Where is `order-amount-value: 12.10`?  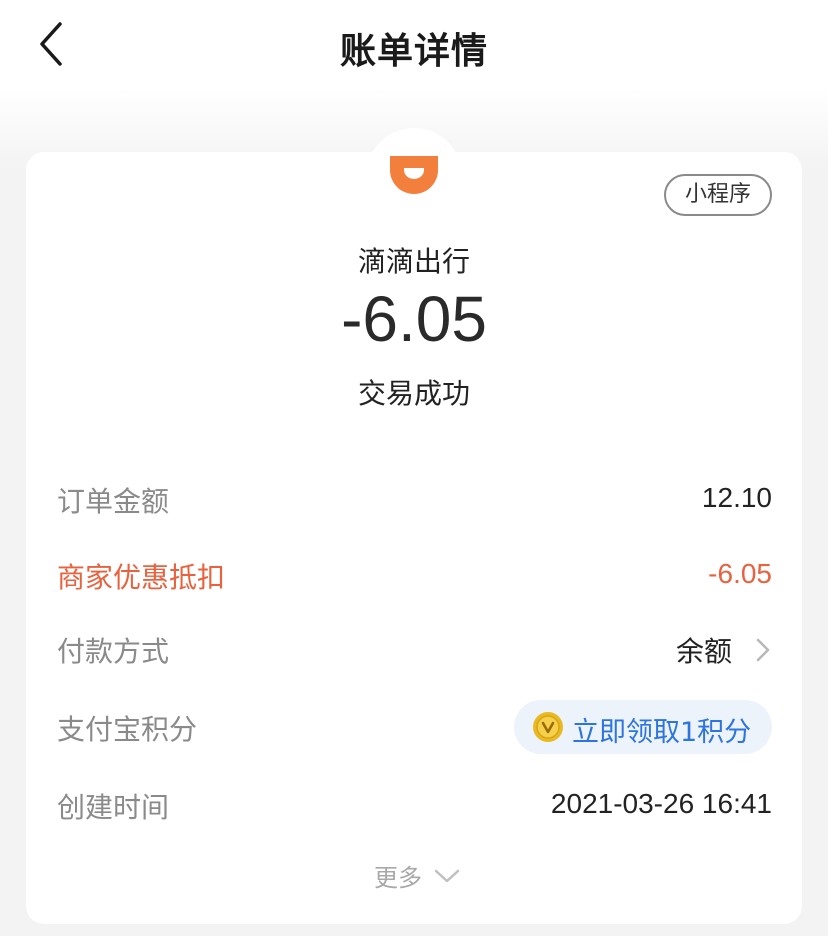
order-amount-value: 12.10 is located at coordinates (736, 497).